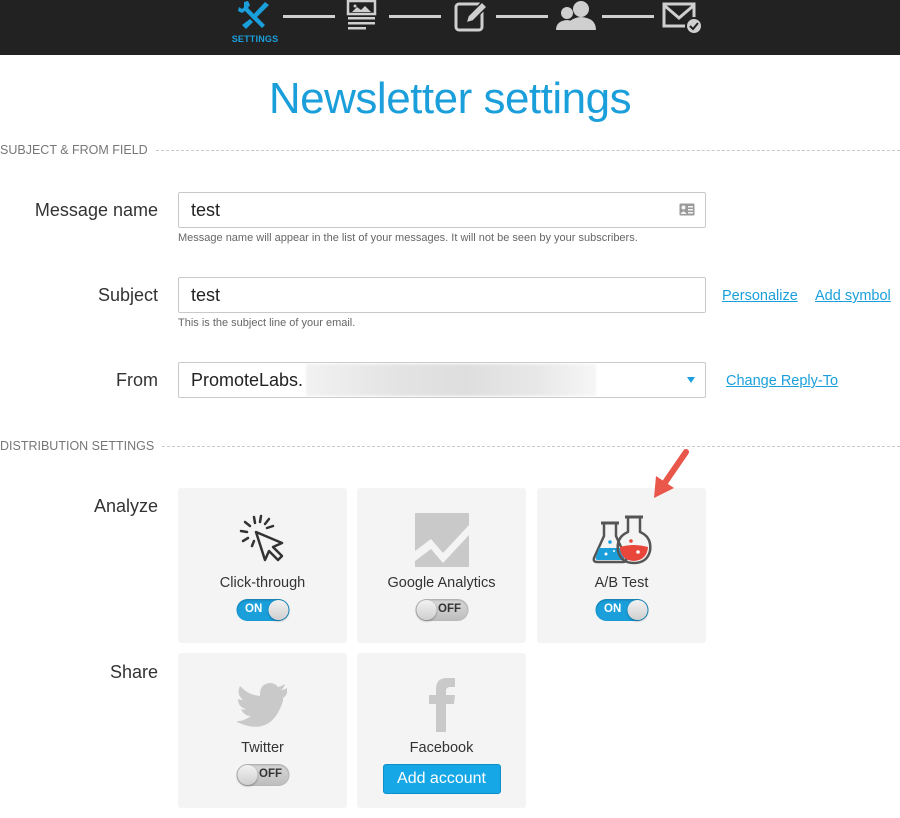 This screenshot has height=818, width=900. What do you see at coordinates (137, 380) in the screenshot?
I see `from-label: From` at bounding box center [137, 380].